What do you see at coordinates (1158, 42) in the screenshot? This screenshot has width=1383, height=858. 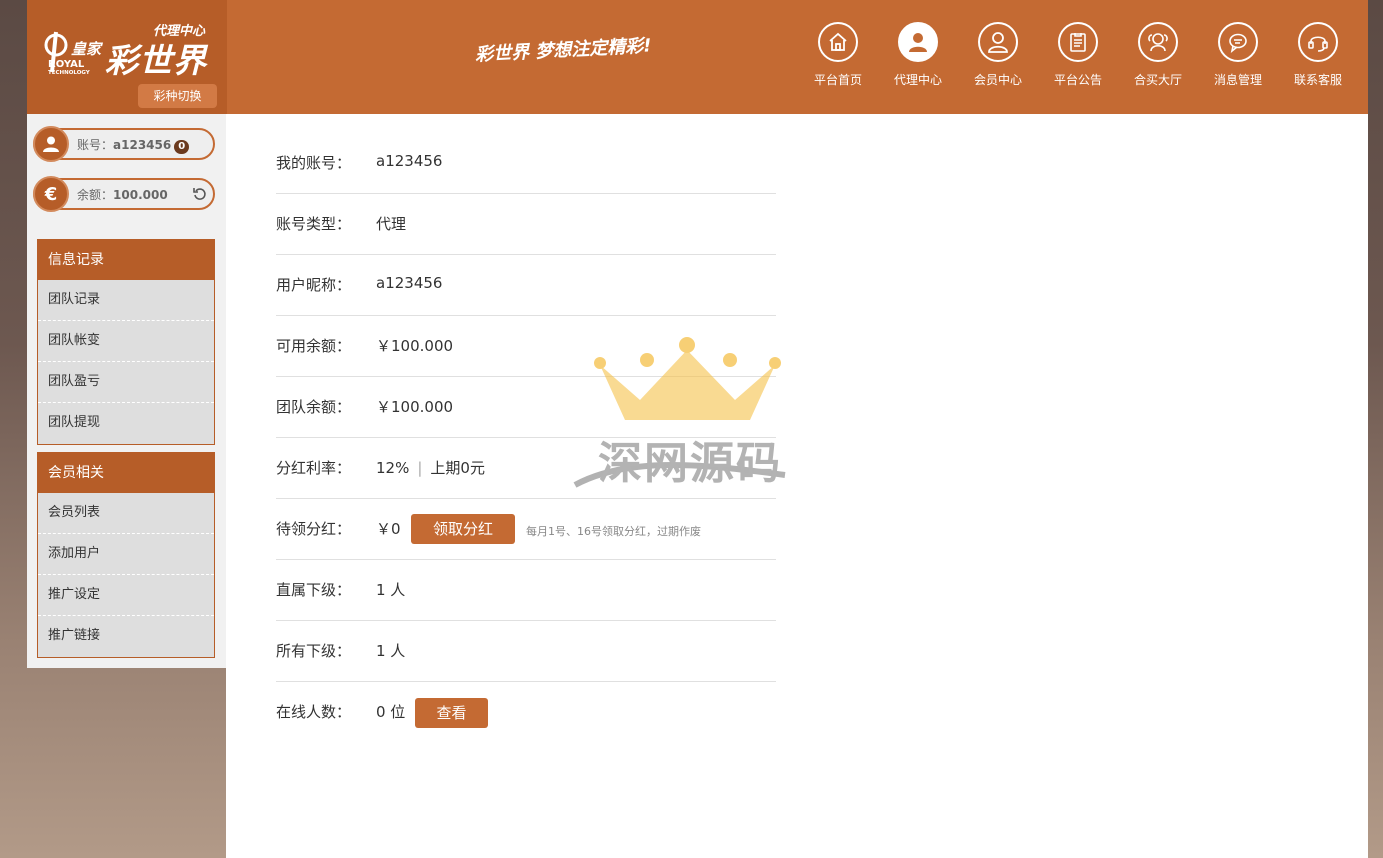 I see `group-buy-icon` at bounding box center [1158, 42].